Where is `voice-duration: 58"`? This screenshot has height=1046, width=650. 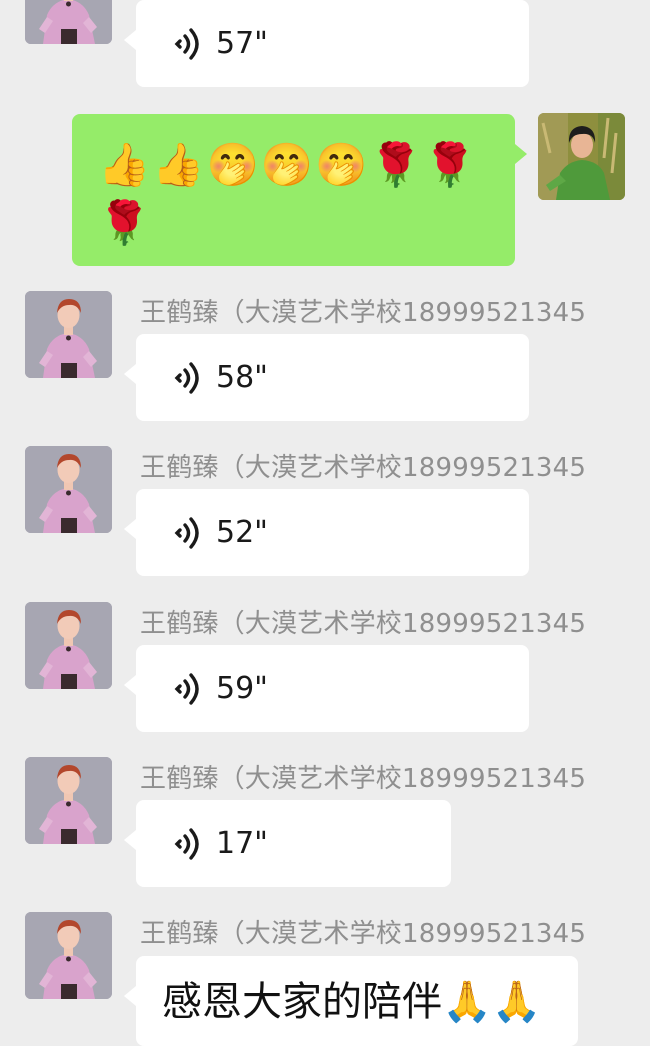 voice-duration: 58" is located at coordinates (242, 377).